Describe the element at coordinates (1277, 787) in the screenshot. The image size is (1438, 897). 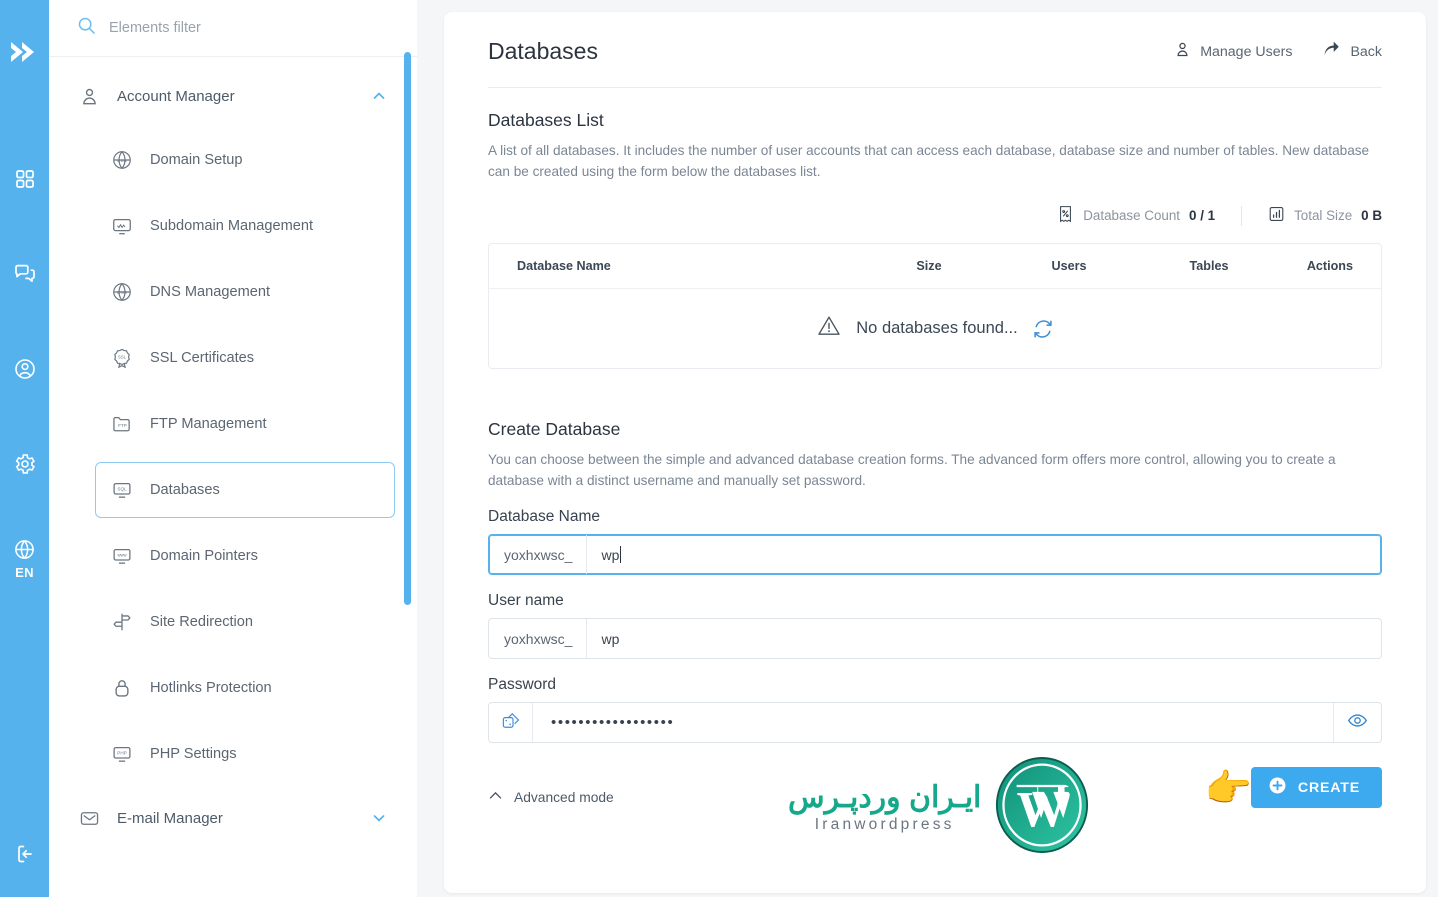
I see `plus-circle-icon` at that location.